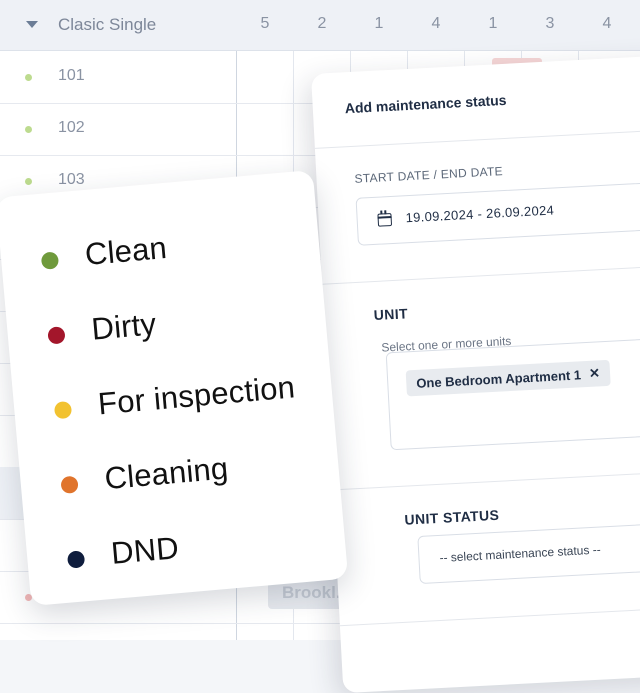 This screenshot has width=640, height=693. I want to click on legend-item-cleaning: Cleaning, so click(144, 477).